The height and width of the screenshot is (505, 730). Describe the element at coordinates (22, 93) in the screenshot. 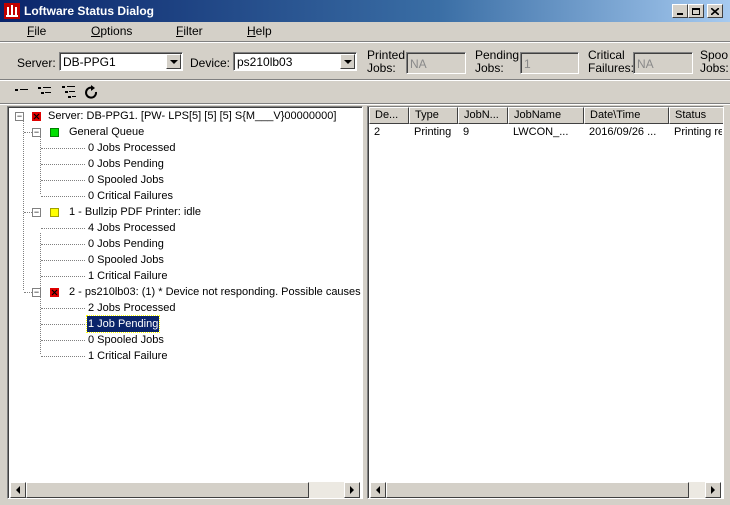

I see `collapse-all-icon` at that location.